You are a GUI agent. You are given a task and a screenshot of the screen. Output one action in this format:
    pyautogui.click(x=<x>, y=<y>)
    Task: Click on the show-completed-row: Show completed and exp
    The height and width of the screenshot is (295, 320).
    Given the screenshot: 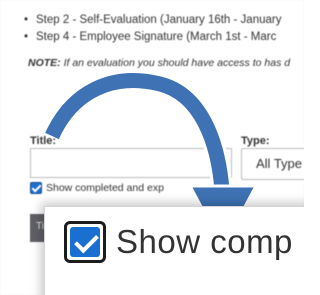 What is the action you would take?
    pyautogui.click(x=97, y=188)
    